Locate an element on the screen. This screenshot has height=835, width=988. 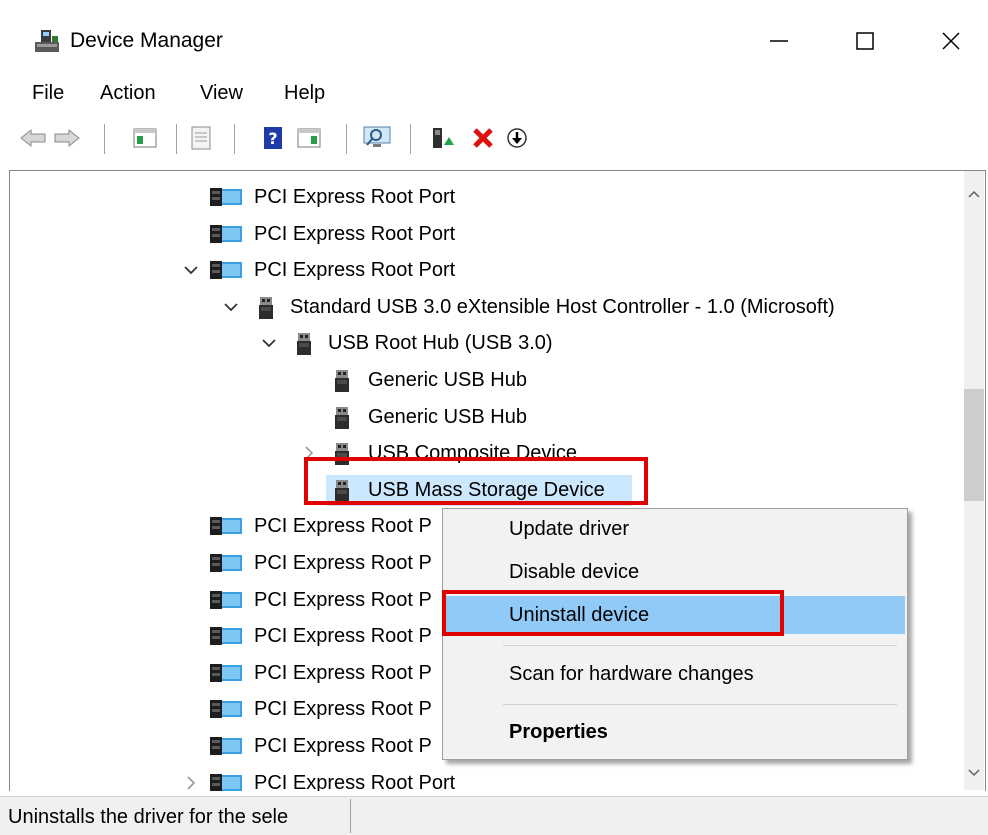
close-icon is located at coordinates (951, 41).